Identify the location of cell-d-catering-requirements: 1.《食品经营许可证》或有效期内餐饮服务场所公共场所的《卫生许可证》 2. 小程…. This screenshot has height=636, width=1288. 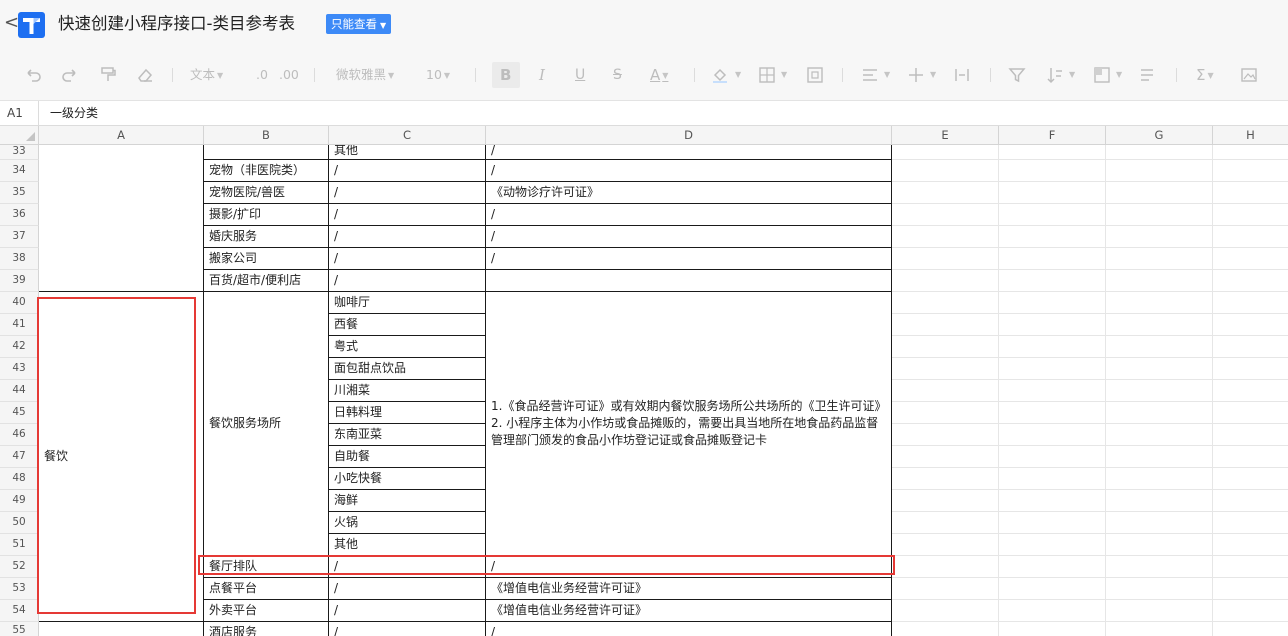
(689, 424).